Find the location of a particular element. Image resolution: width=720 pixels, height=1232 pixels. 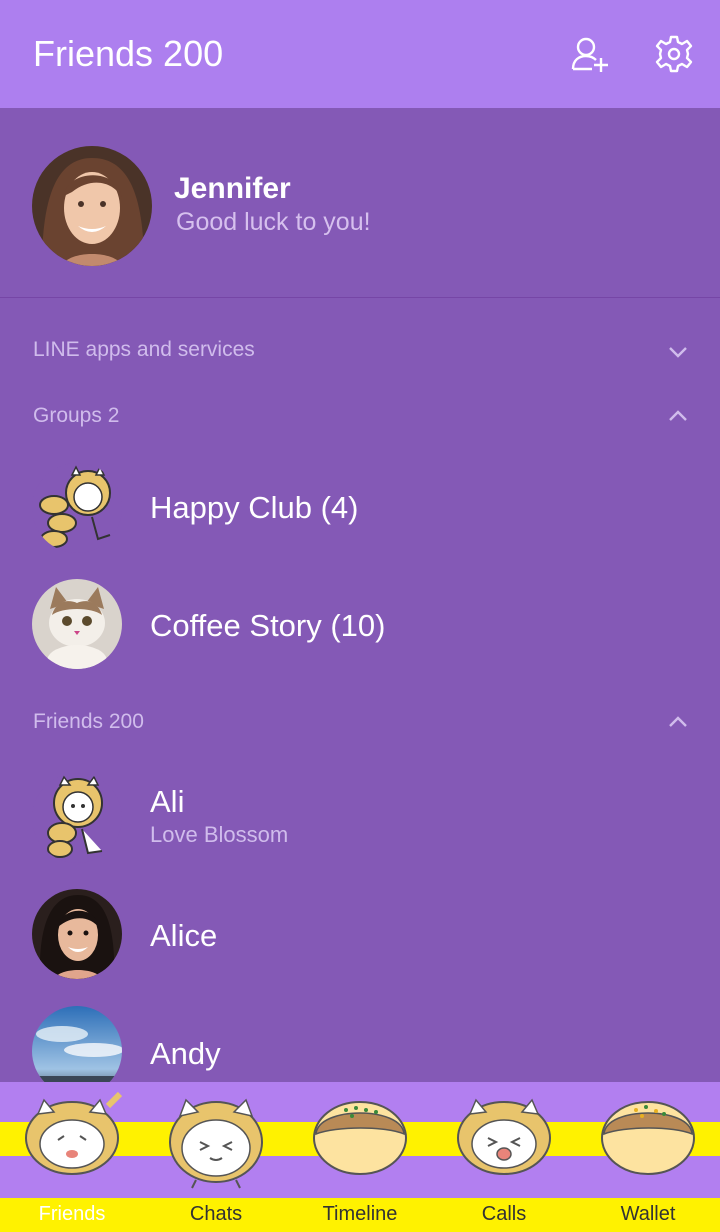

tab-timeline: Timeline is located at coordinates (360, 1157).